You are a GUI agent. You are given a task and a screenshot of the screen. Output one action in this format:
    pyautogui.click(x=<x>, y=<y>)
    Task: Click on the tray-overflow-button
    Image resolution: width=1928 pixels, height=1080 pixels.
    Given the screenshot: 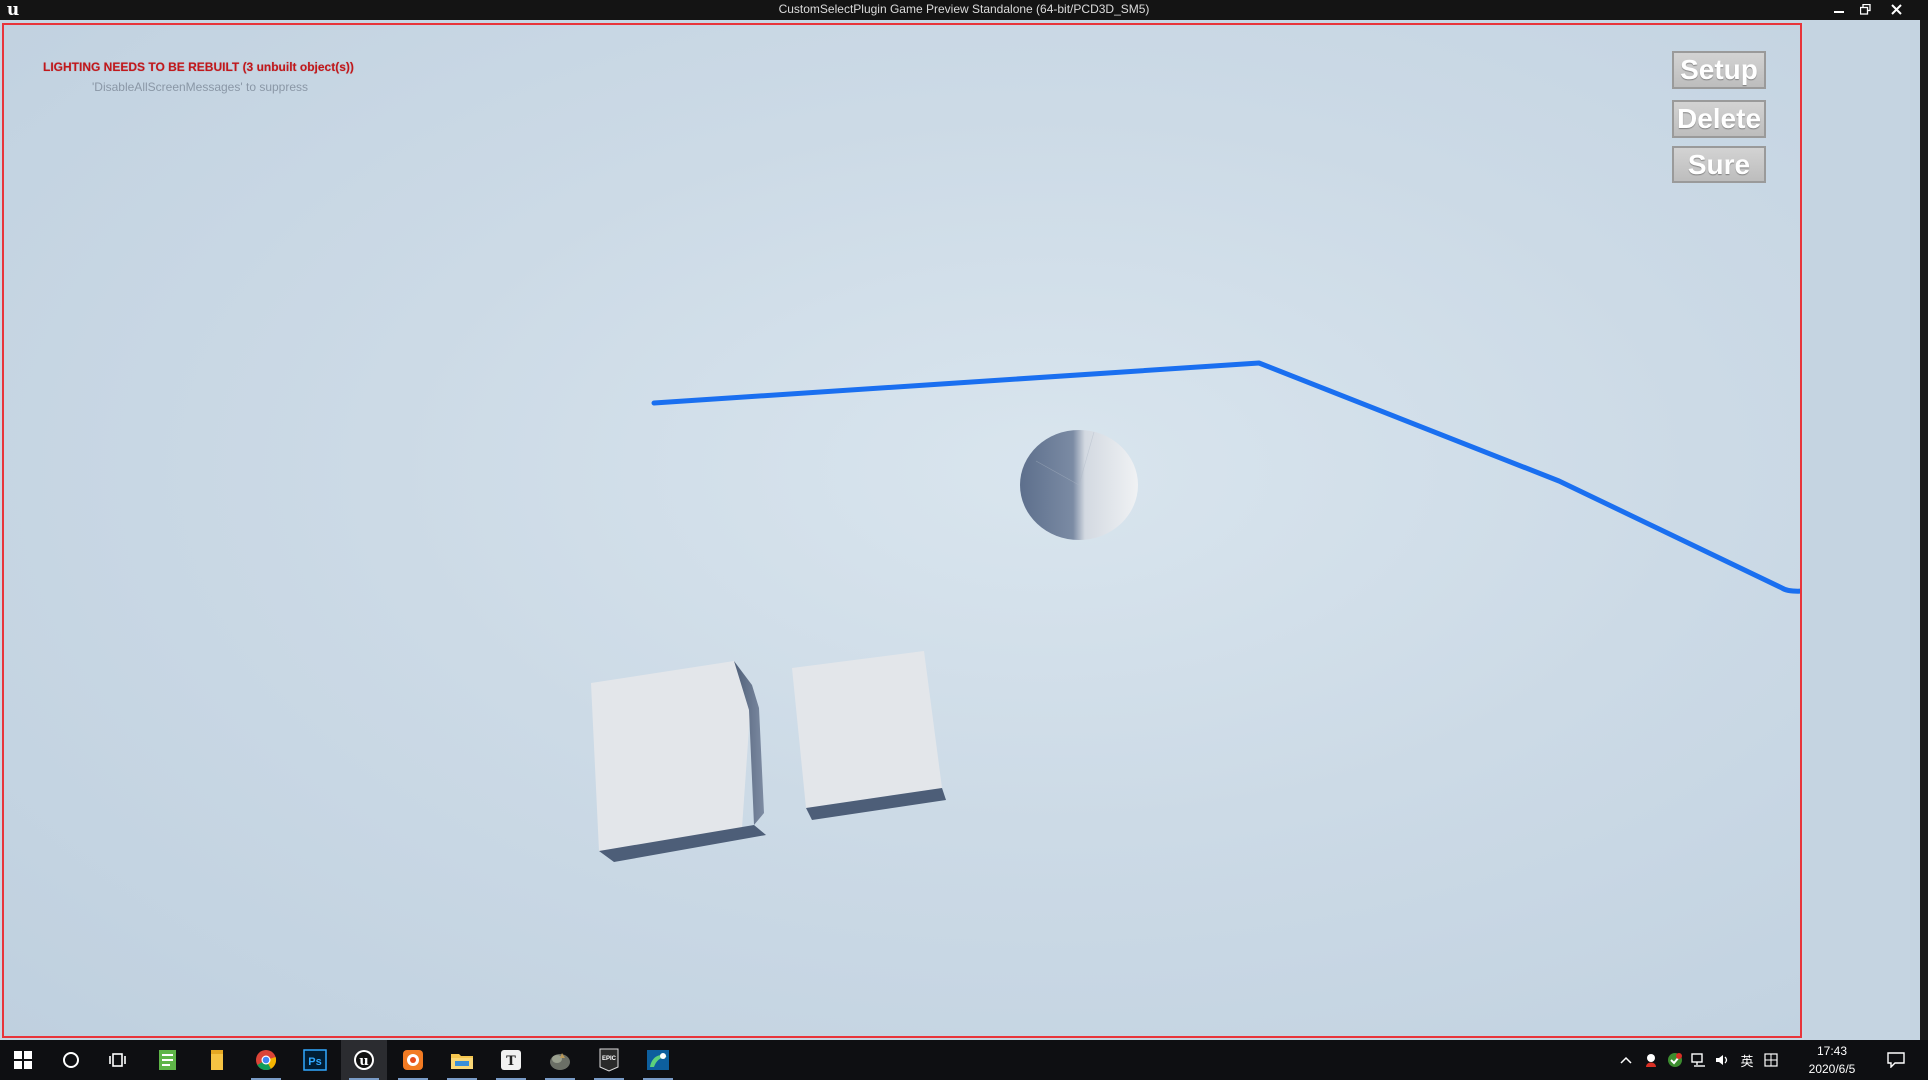 What is the action you would take?
    pyautogui.click(x=1626, y=1060)
    